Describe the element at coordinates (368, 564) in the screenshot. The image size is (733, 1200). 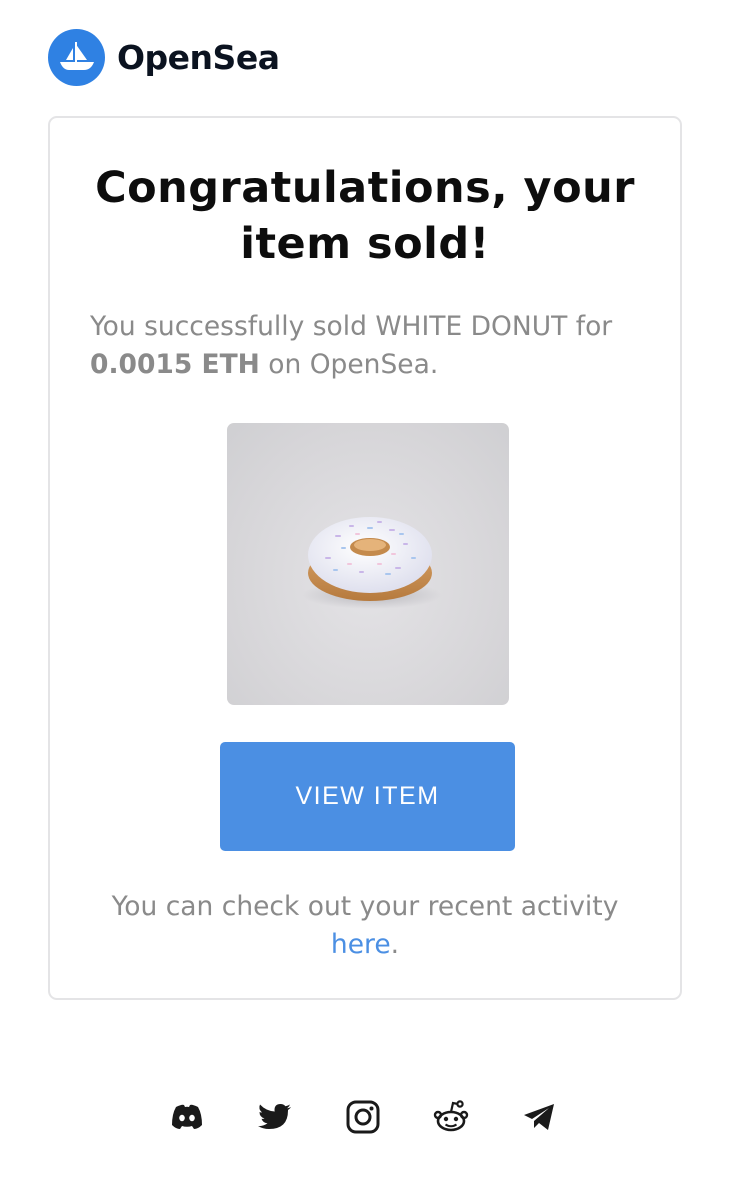
I see `item-image` at that location.